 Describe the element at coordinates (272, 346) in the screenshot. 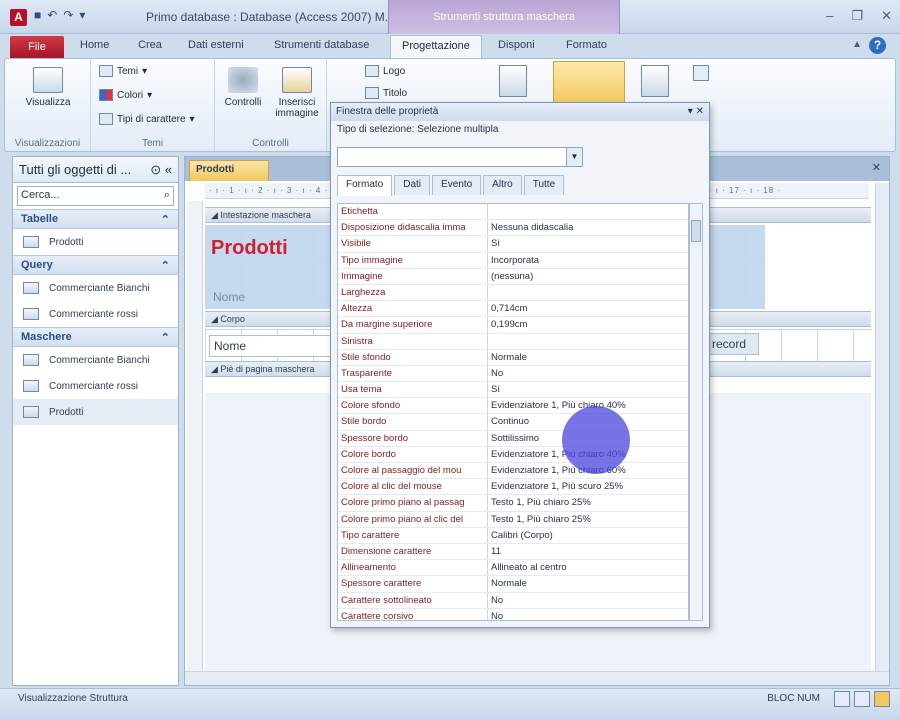

I see `body-field-nome: Nome` at that location.